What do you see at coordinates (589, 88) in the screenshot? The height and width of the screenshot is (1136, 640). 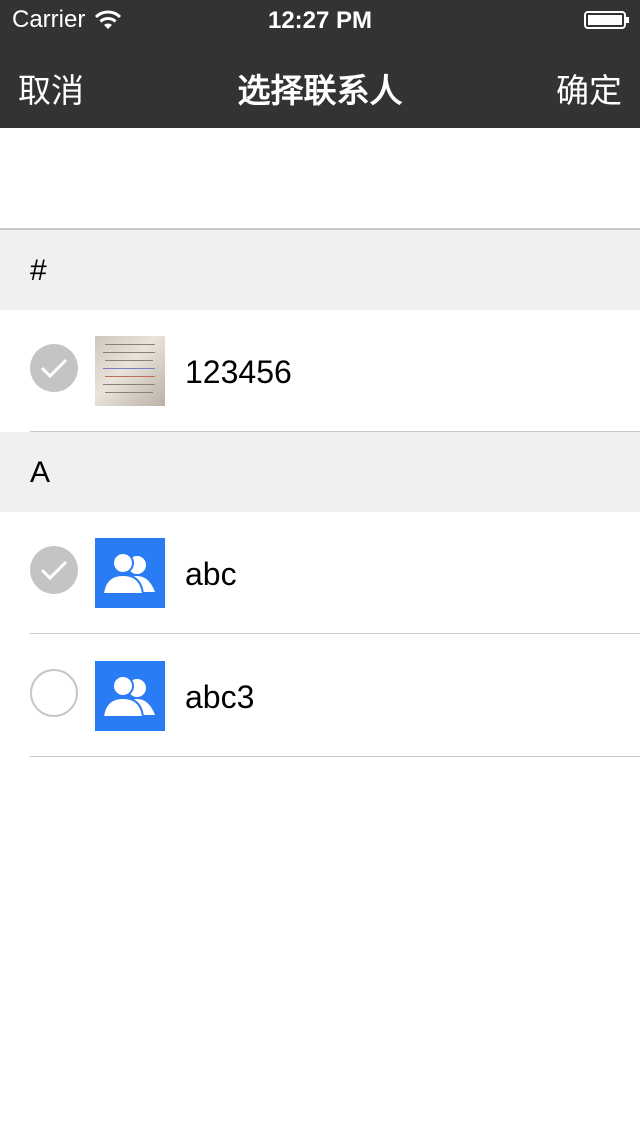 I see `confirm-button: 确定` at bounding box center [589, 88].